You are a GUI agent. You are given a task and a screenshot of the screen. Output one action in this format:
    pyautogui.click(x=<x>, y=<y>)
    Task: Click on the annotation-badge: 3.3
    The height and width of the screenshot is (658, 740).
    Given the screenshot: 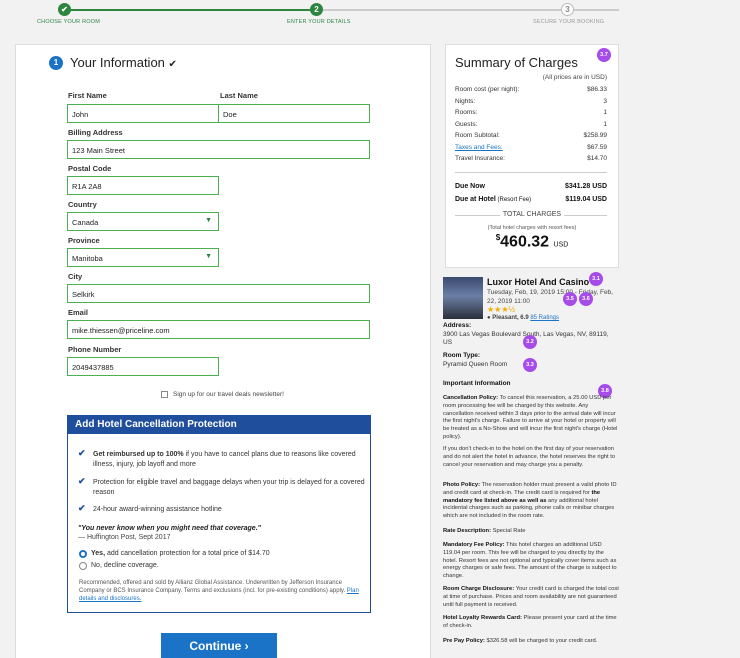 What is the action you would take?
    pyautogui.click(x=530, y=365)
    